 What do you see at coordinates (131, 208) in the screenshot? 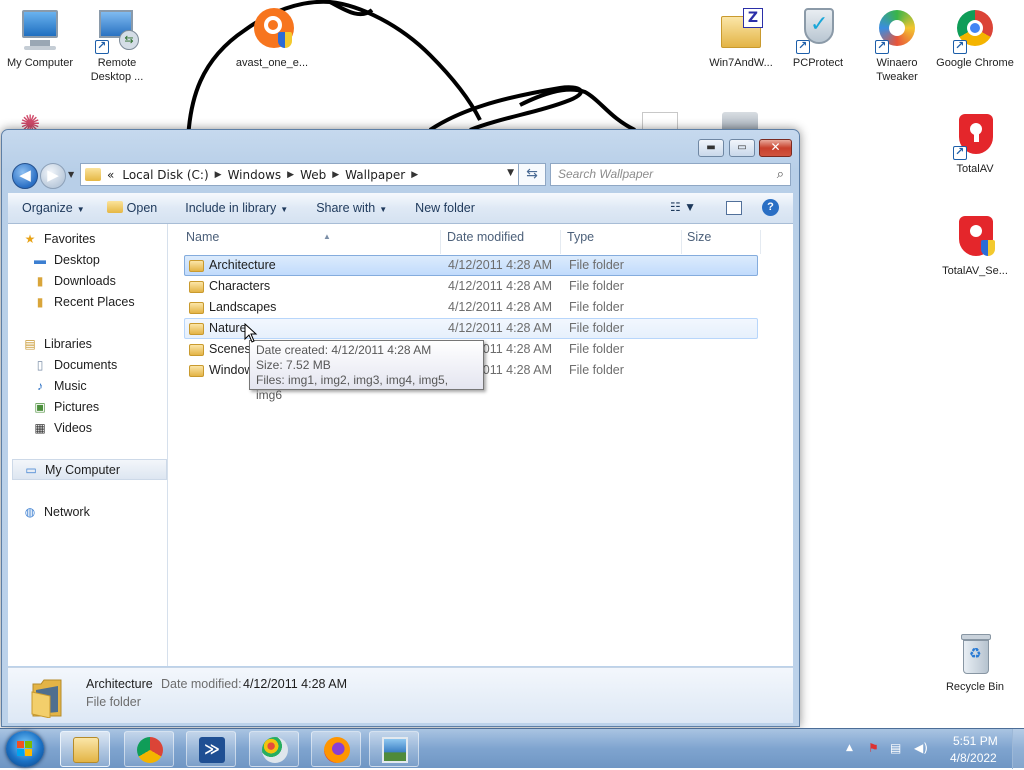
I see `open-button: Open` at bounding box center [131, 208].